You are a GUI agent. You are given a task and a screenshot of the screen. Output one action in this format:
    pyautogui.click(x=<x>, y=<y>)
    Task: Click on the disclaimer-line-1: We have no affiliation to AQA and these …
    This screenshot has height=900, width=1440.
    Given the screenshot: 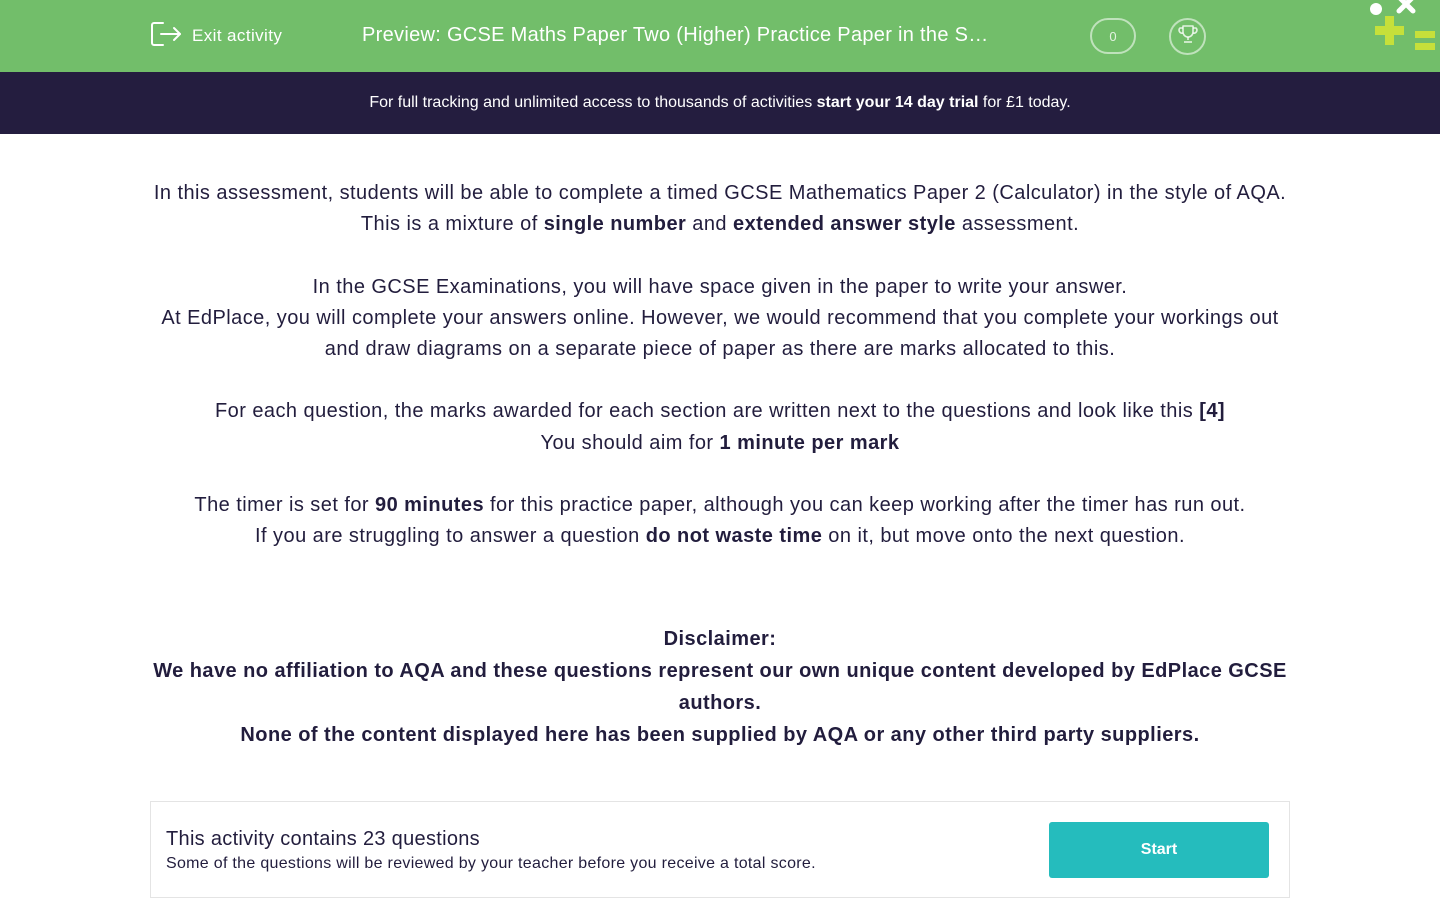 What is the action you would take?
    pyautogui.click(x=720, y=686)
    